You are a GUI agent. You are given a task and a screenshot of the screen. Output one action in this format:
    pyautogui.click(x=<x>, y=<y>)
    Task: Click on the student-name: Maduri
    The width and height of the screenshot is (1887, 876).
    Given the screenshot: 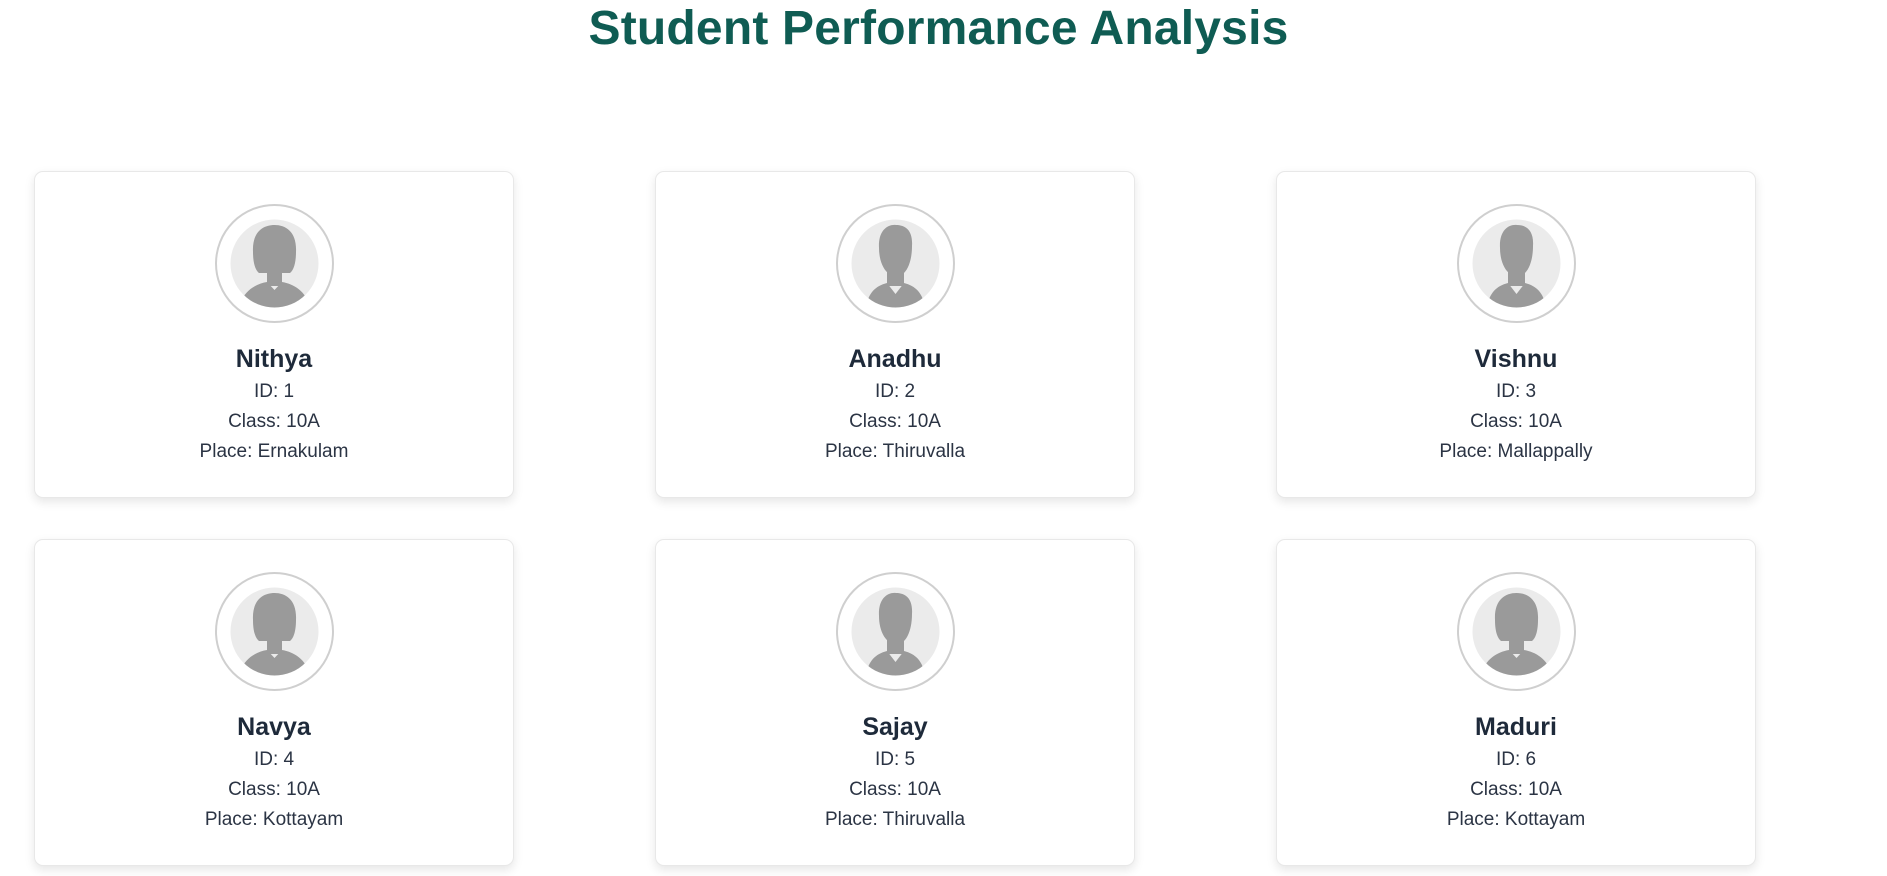 What is the action you would take?
    pyautogui.click(x=1516, y=727)
    